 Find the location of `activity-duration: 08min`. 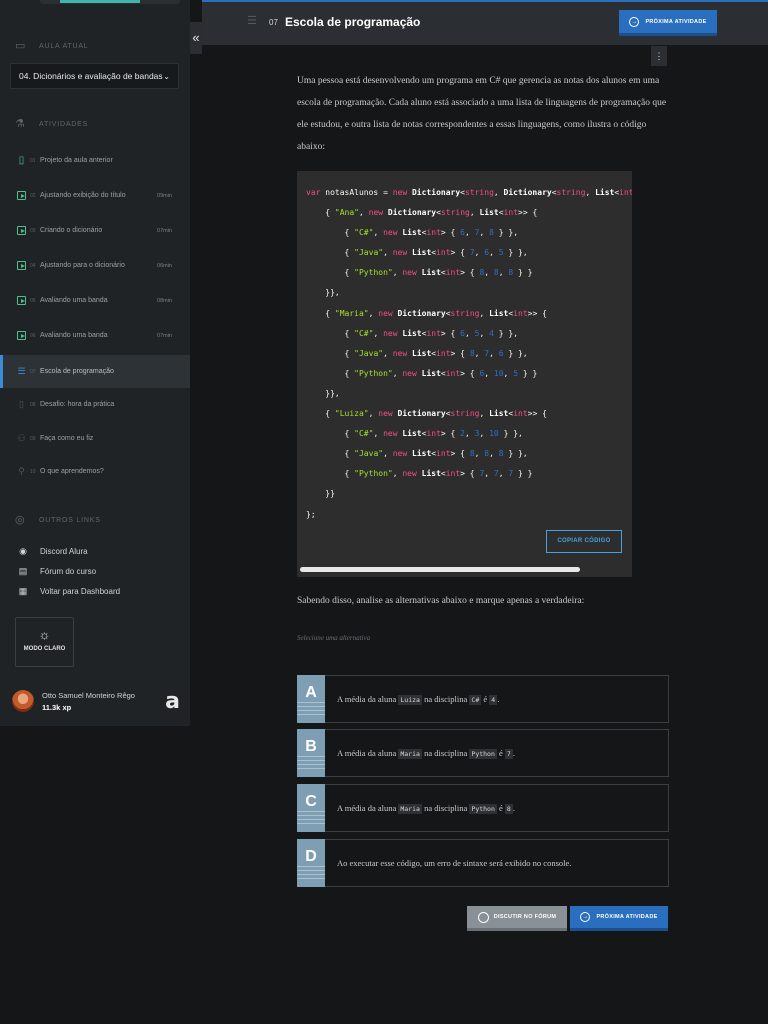

activity-duration: 08min is located at coordinates (164, 300).